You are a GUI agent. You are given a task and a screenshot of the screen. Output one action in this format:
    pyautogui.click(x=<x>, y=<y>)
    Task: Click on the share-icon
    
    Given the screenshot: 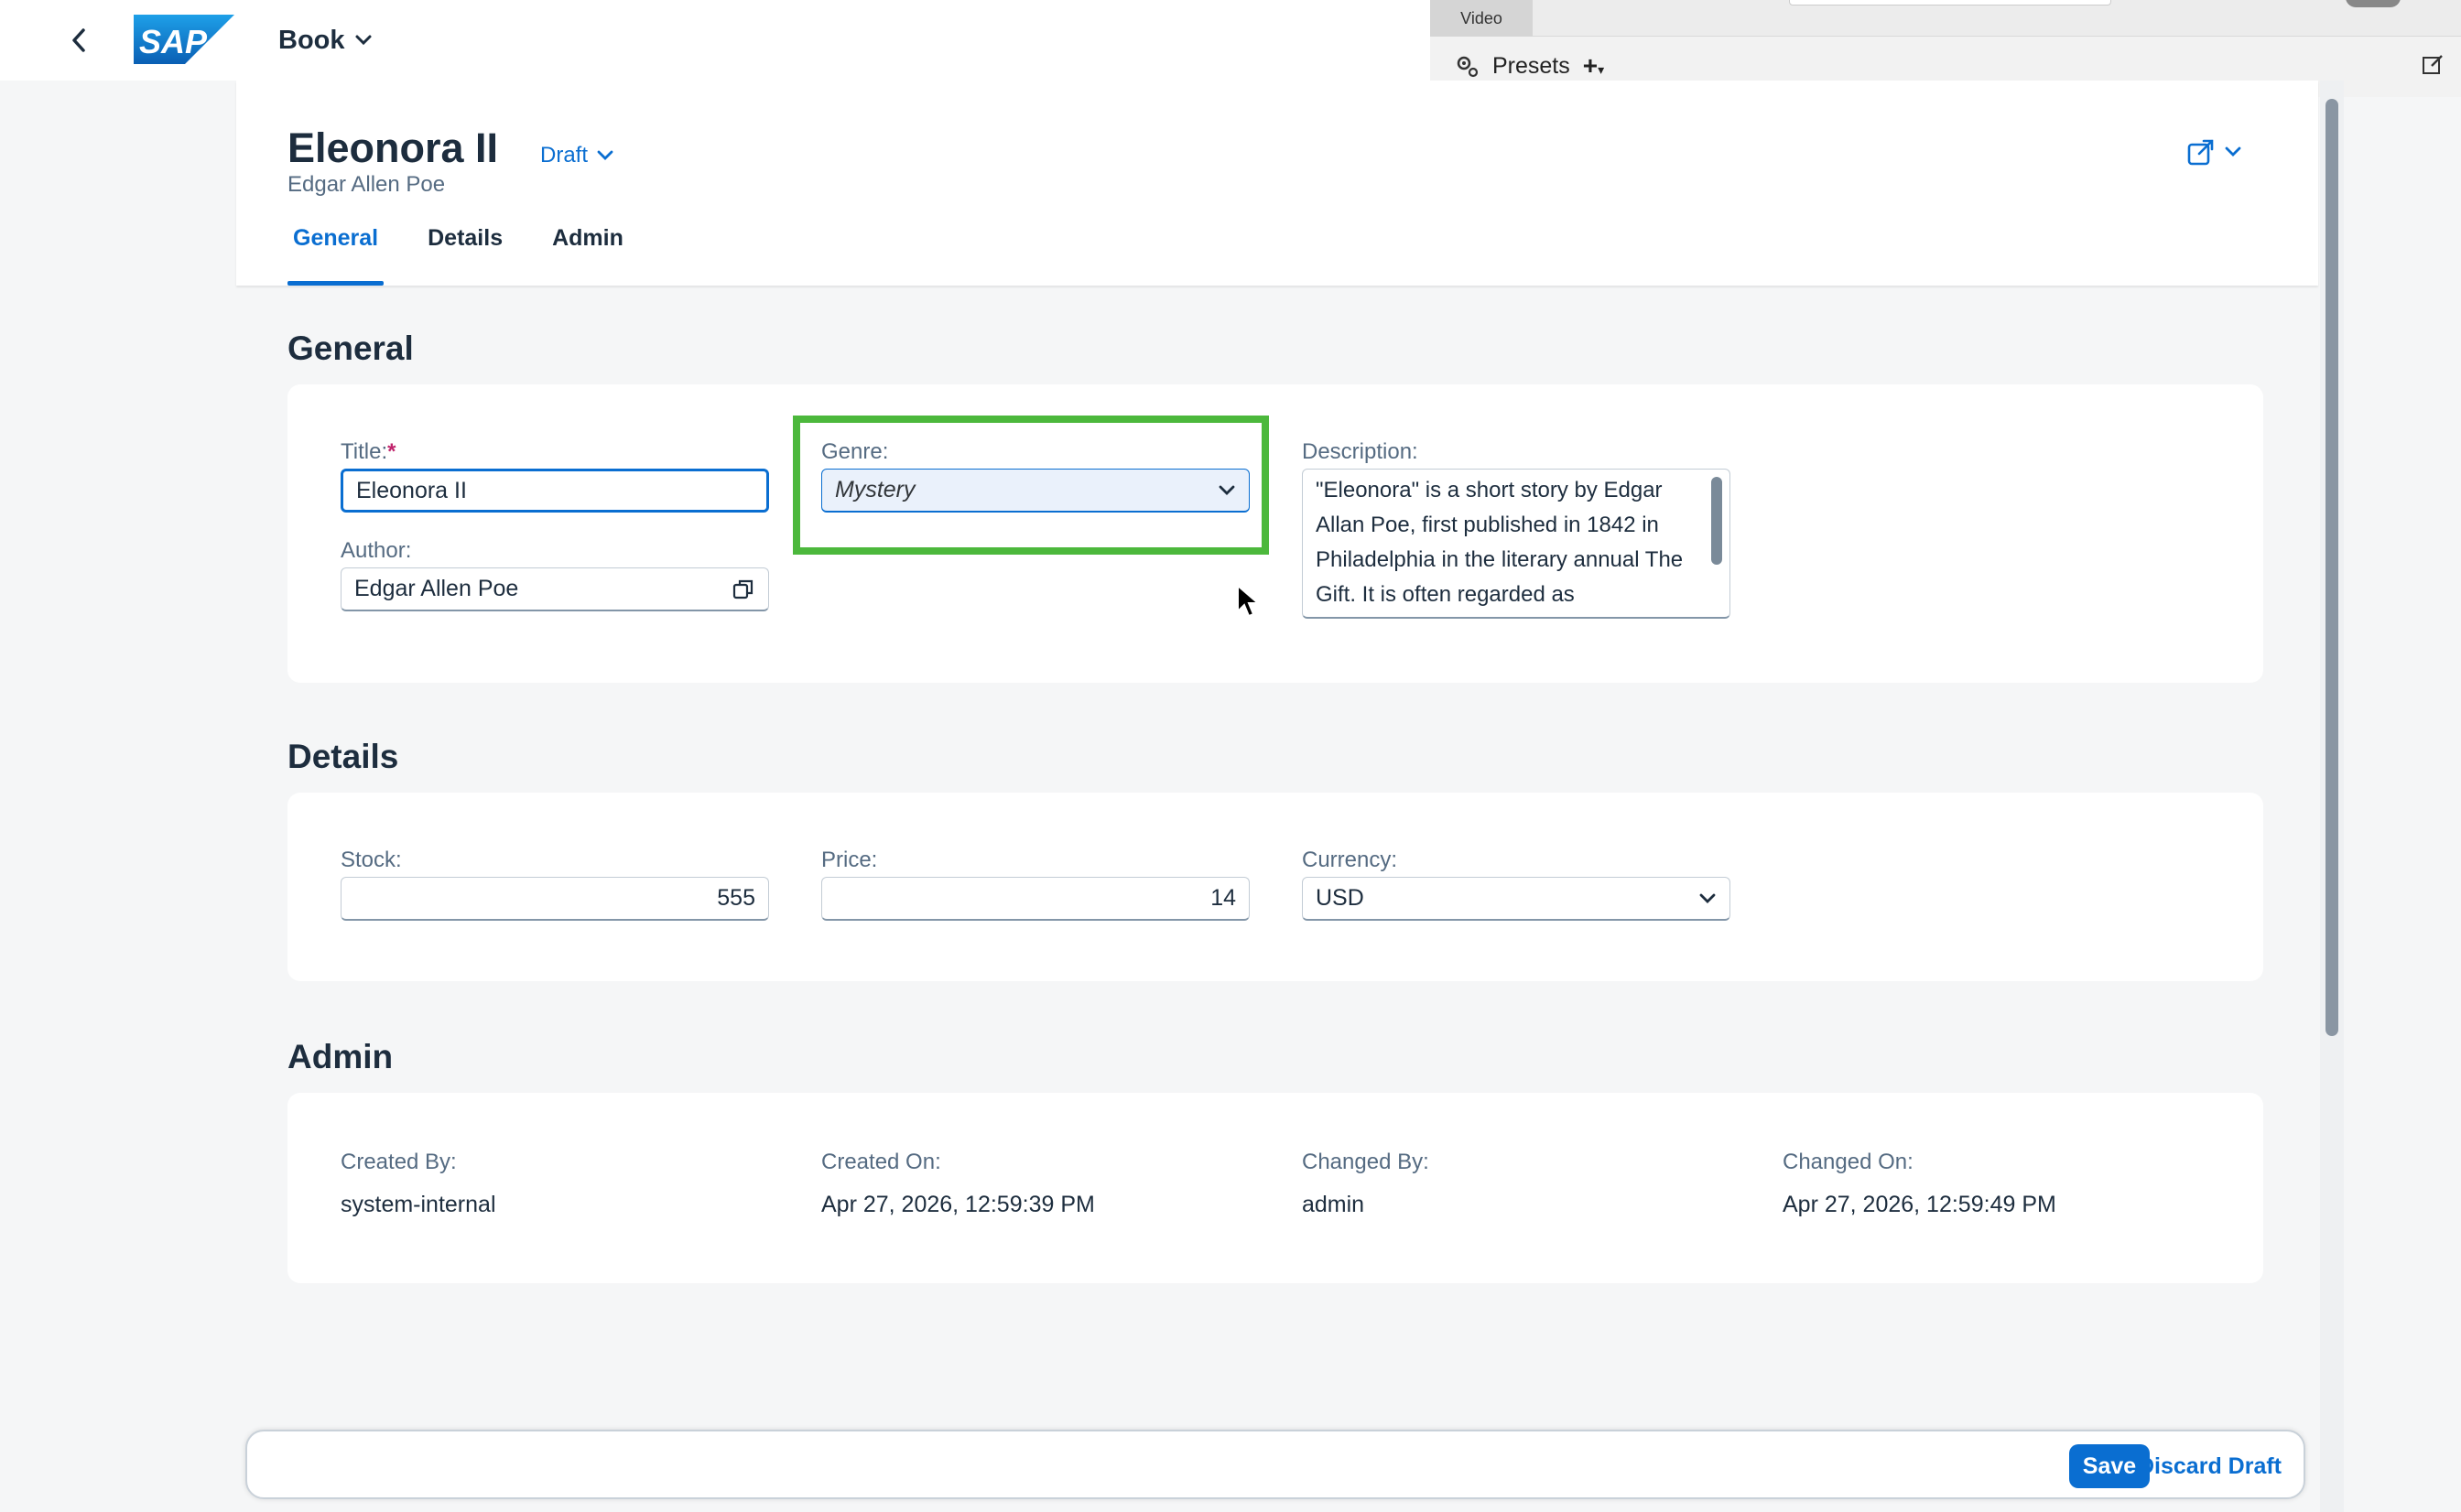 What is the action you would take?
    pyautogui.click(x=2200, y=152)
    